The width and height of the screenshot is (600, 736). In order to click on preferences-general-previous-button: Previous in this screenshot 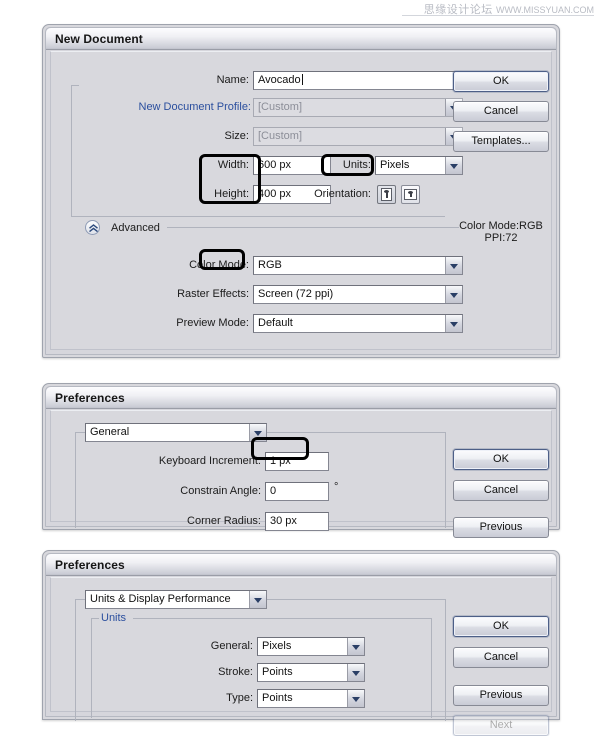, I will do `click(501, 527)`.